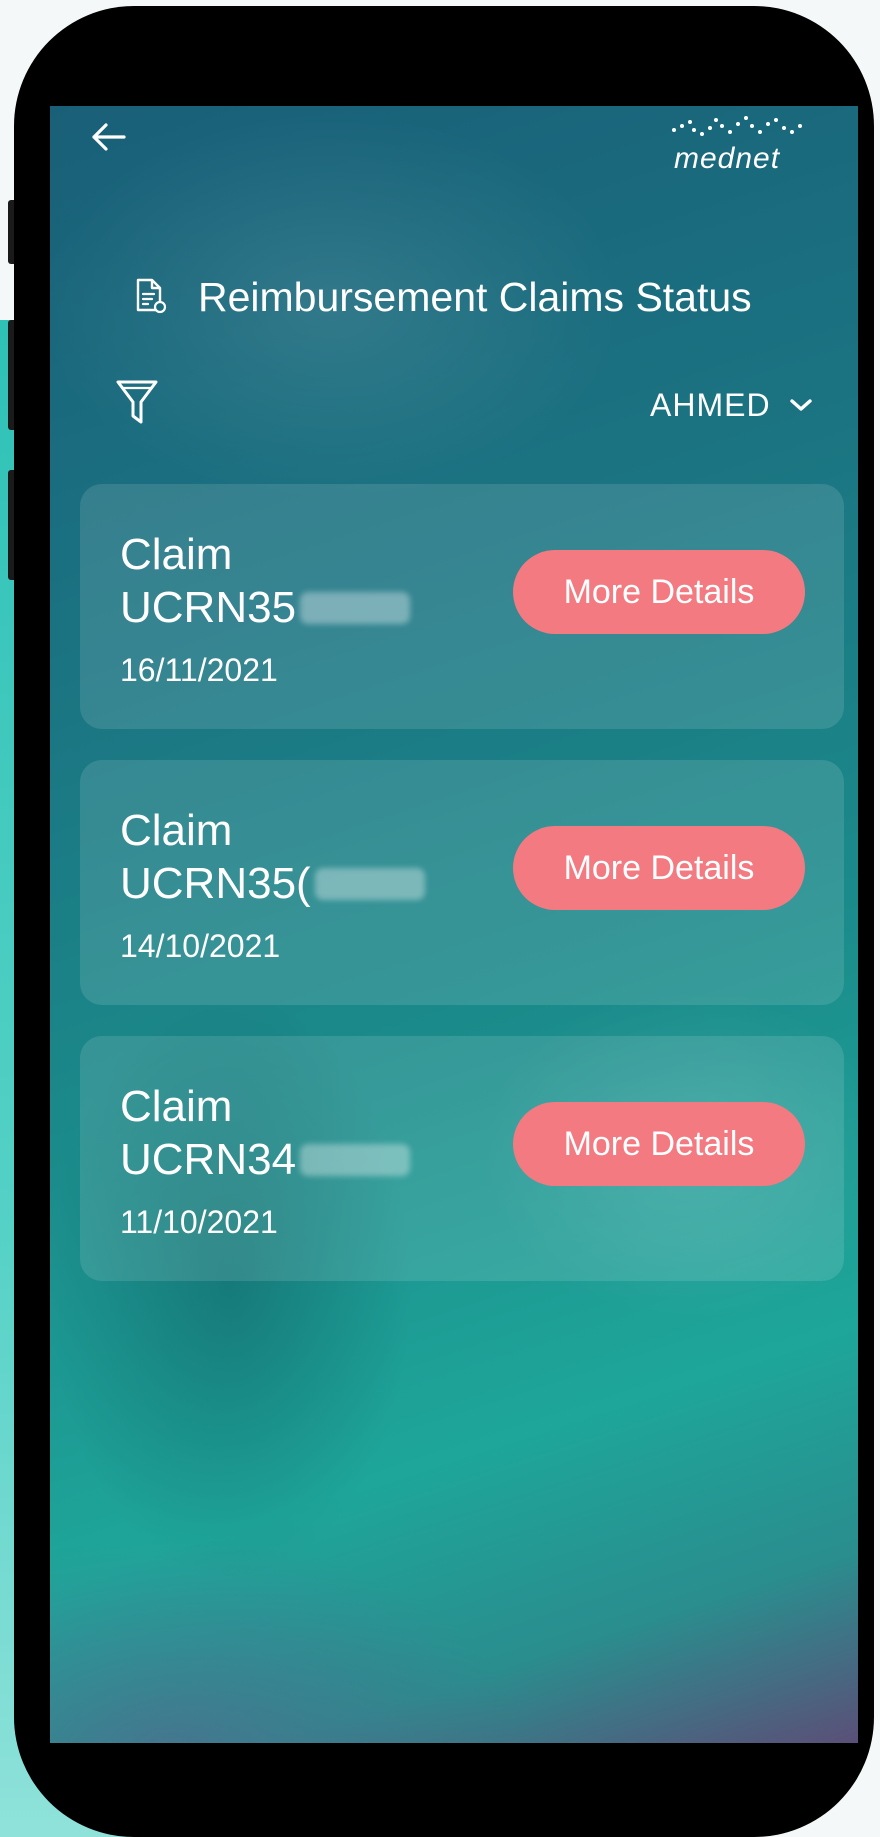 The height and width of the screenshot is (1837, 880). What do you see at coordinates (208, 607) in the screenshot?
I see `claim-number: UCRN35` at bounding box center [208, 607].